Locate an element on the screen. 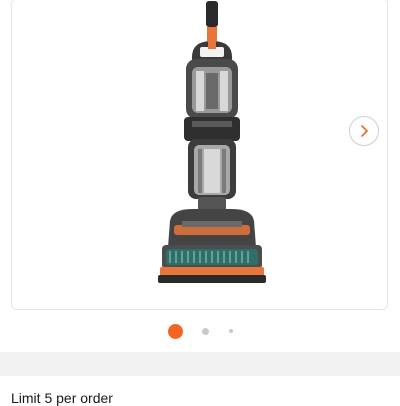  chevron-right-icon is located at coordinates (364, 131).